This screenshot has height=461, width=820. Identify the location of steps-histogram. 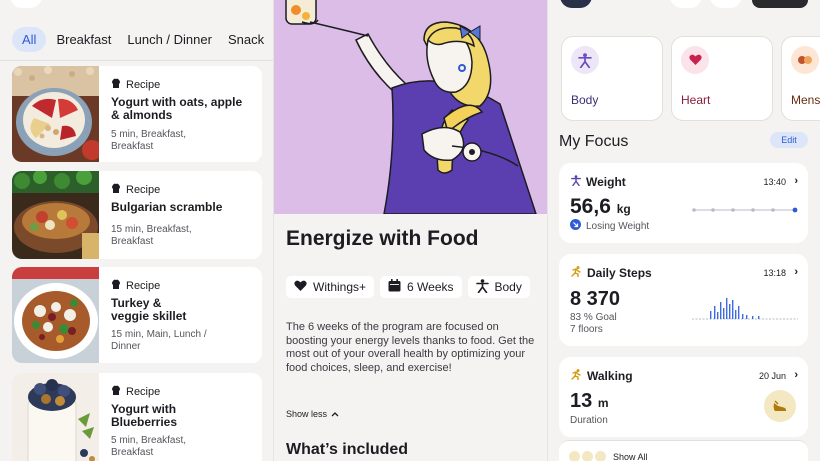
(745, 309).